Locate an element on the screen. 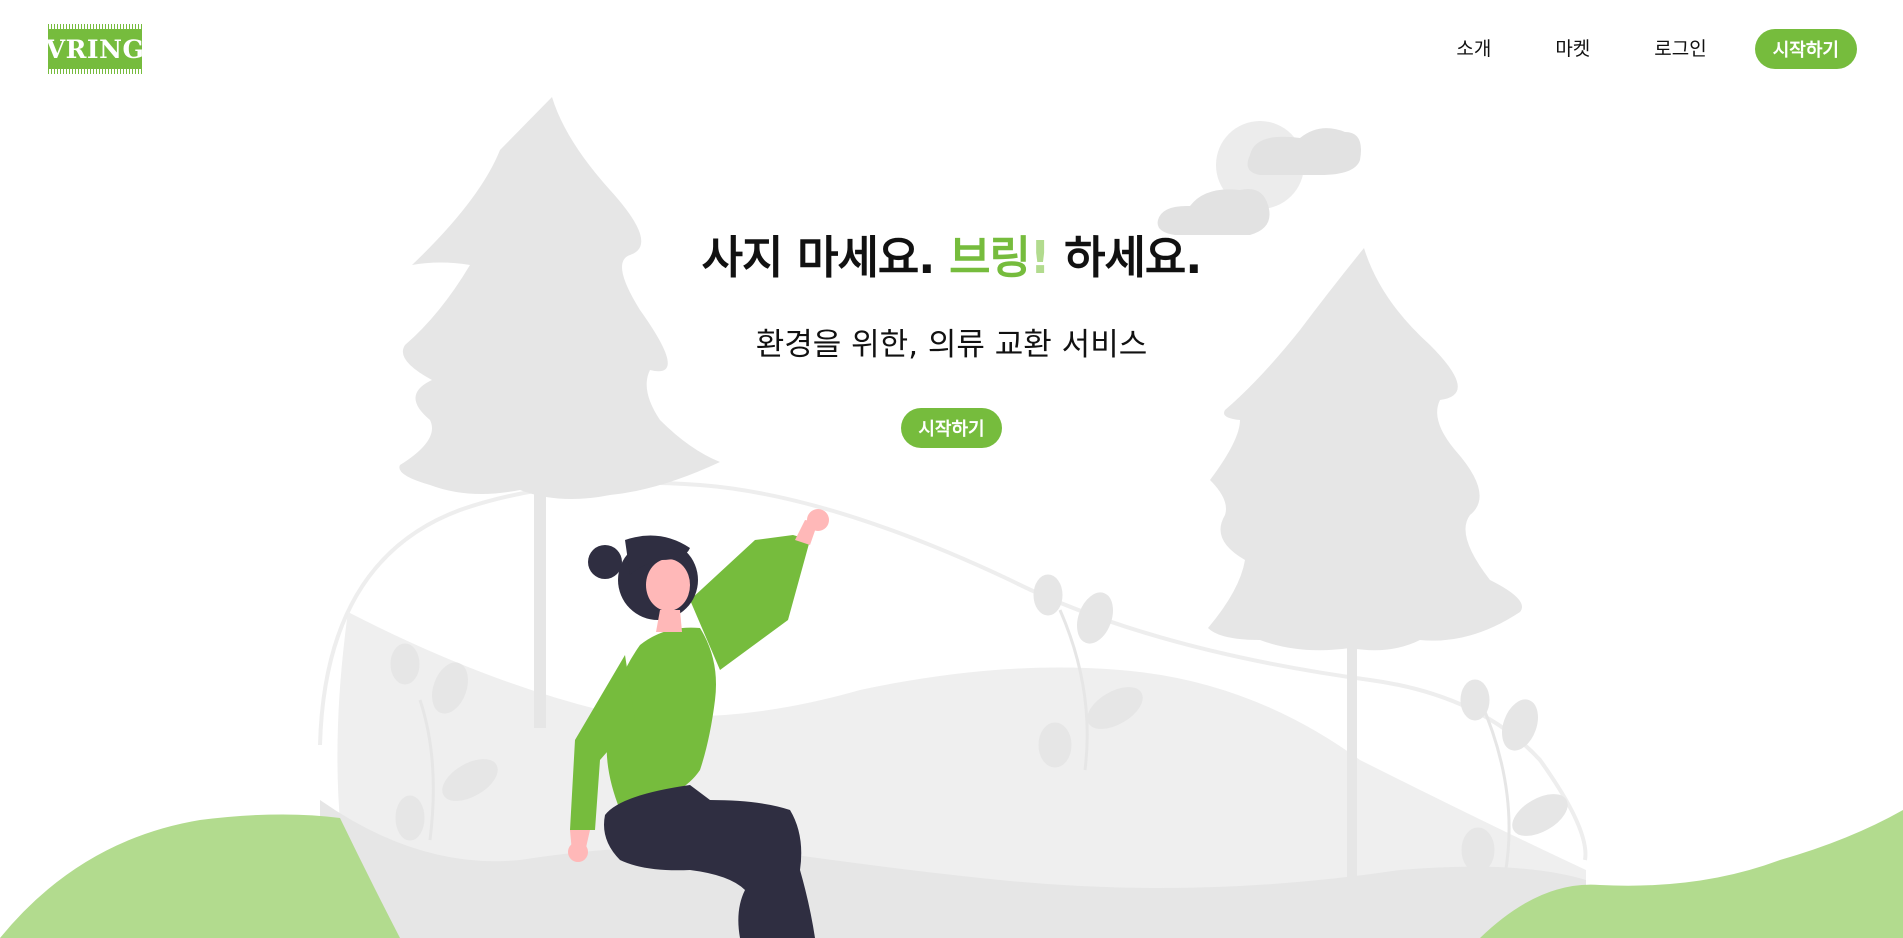 The width and height of the screenshot is (1903, 938). hero-subtitle: 환경을 위한, 의류 교환 서비스 is located at coordinates (951, 345).